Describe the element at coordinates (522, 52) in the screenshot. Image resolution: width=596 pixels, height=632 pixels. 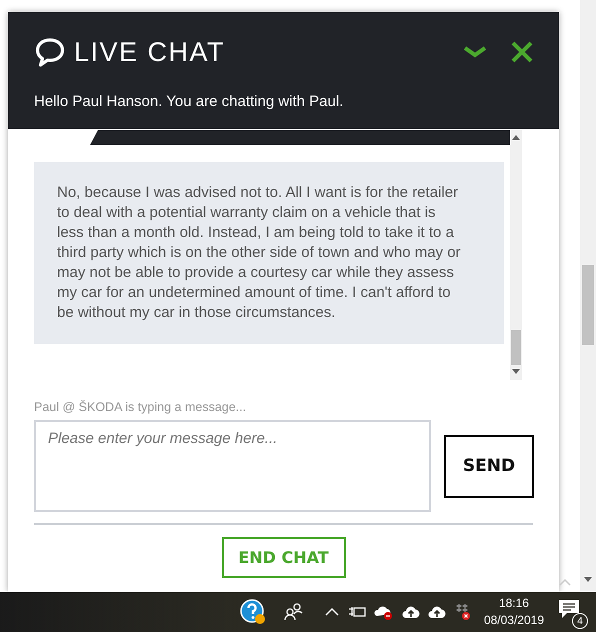
I see `close-button` at that location.